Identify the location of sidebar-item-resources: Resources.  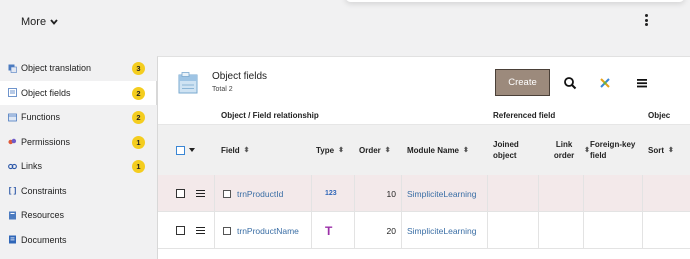
(78, 215).